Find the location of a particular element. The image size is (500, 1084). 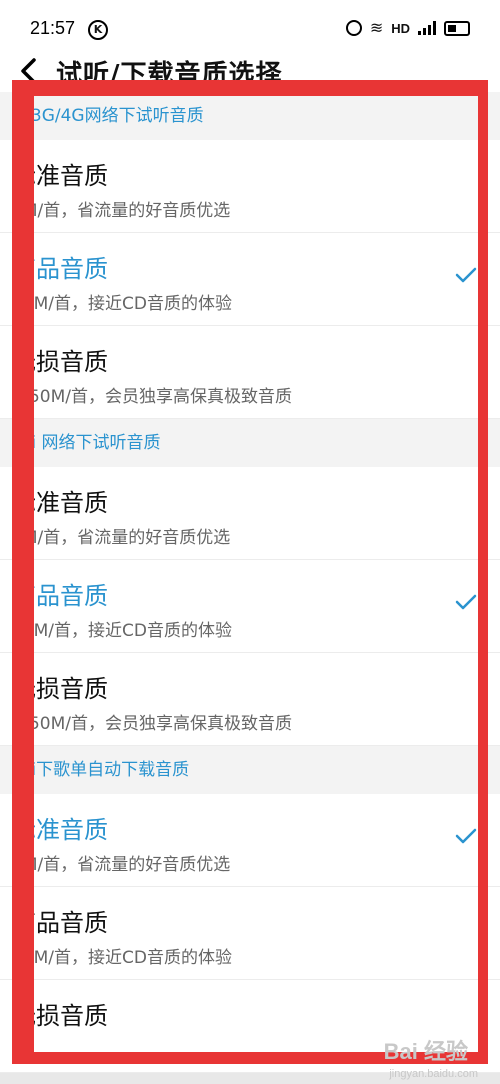

section-header: i-Fi 网络下试听音质 is located at coordinates (250, 443).